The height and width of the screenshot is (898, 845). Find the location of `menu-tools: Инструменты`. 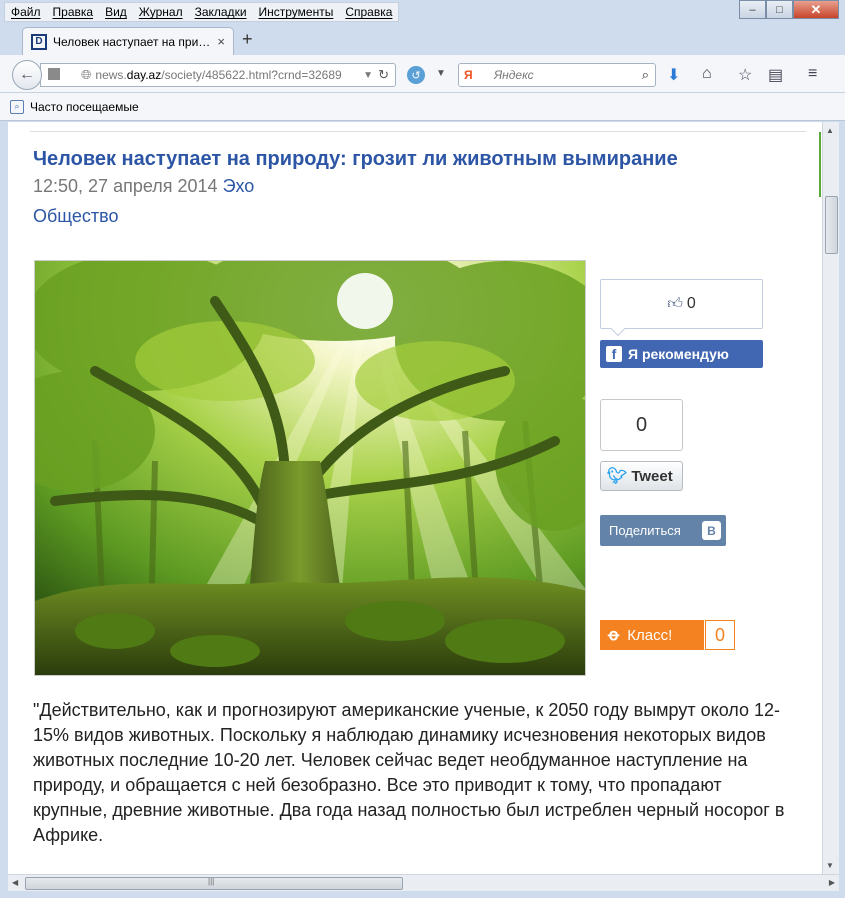

menu-tools: Инструменты is located at coordinates (296, 12).